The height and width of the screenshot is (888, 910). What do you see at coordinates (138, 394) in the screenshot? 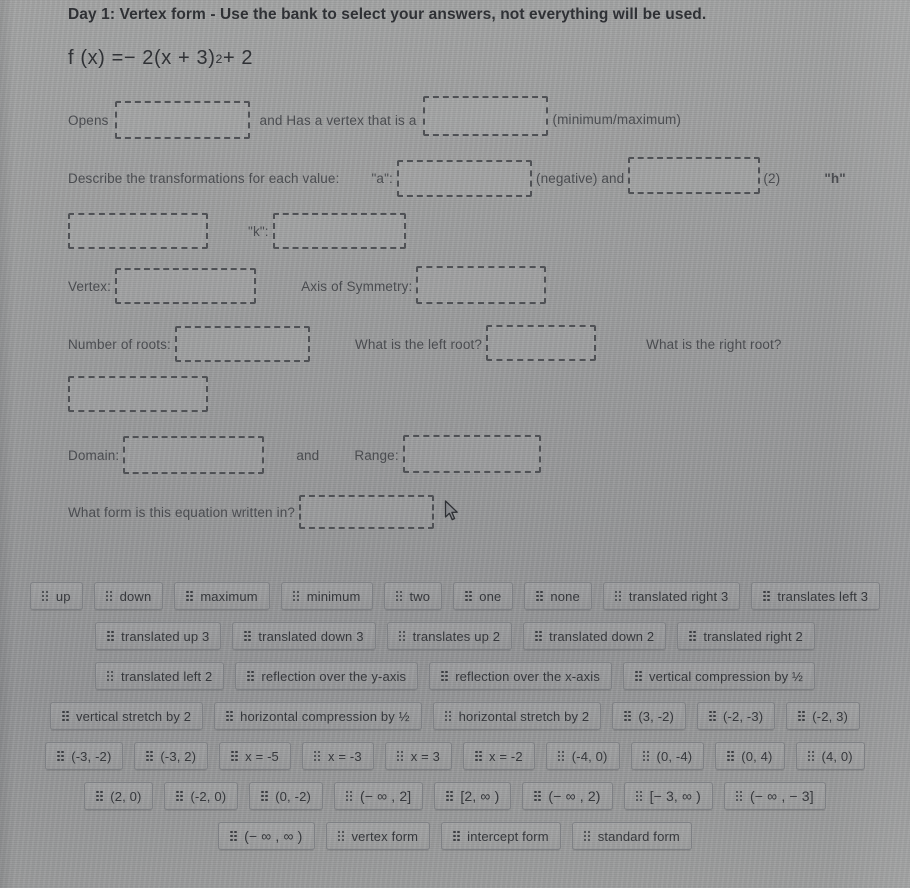
I see `right-root-blank` at bounding box center [138, 394].